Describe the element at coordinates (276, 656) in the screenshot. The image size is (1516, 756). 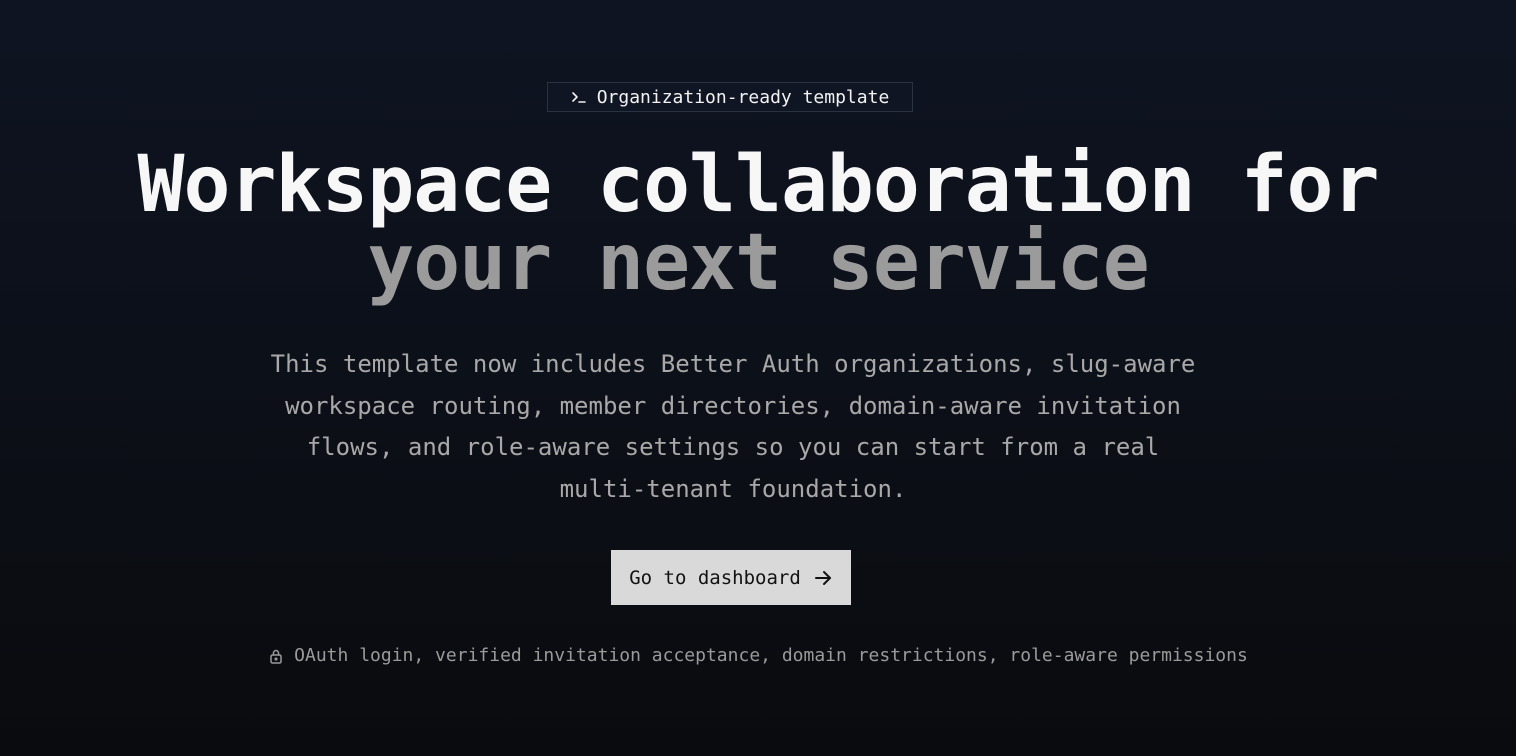
I see `lock-icon` at that location.